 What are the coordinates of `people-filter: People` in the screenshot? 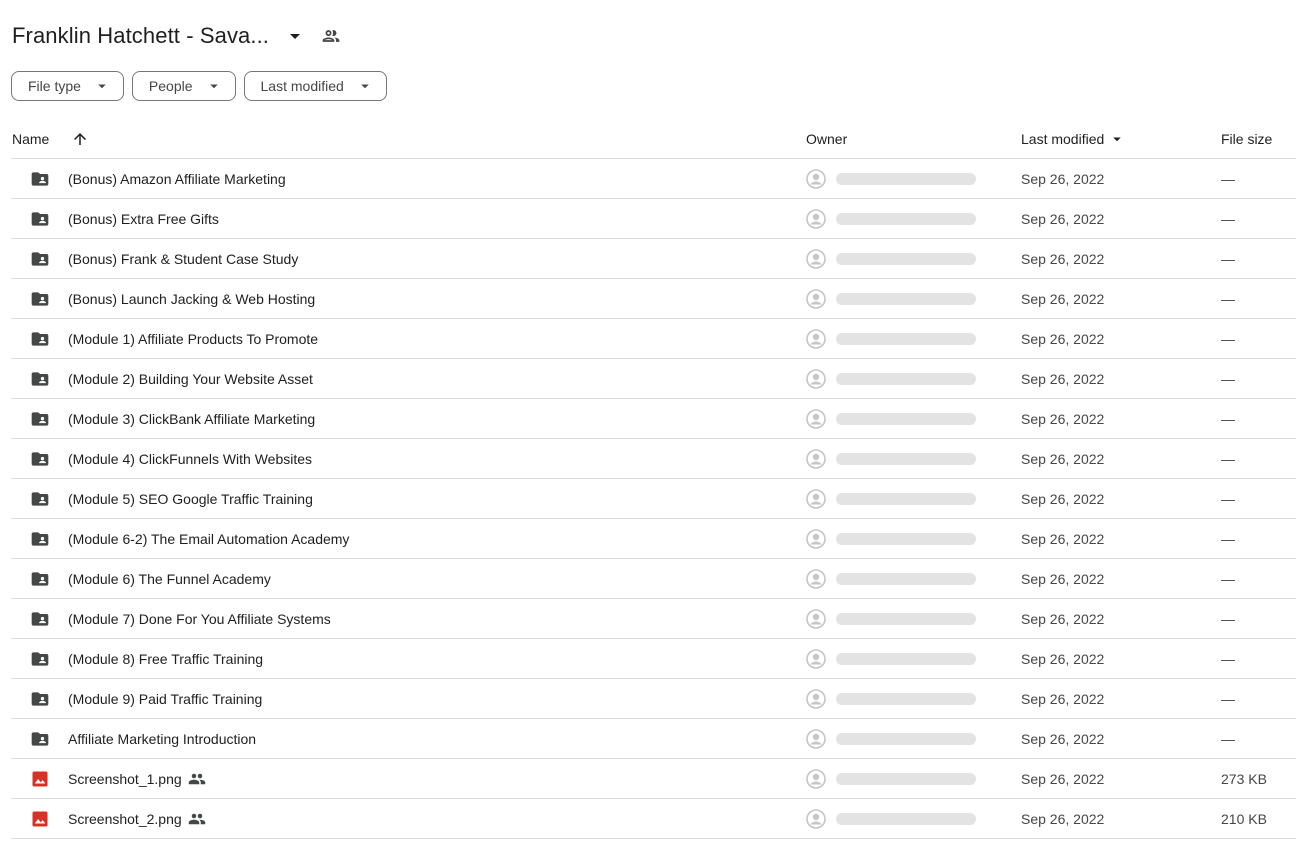 It's located at (183, 86).